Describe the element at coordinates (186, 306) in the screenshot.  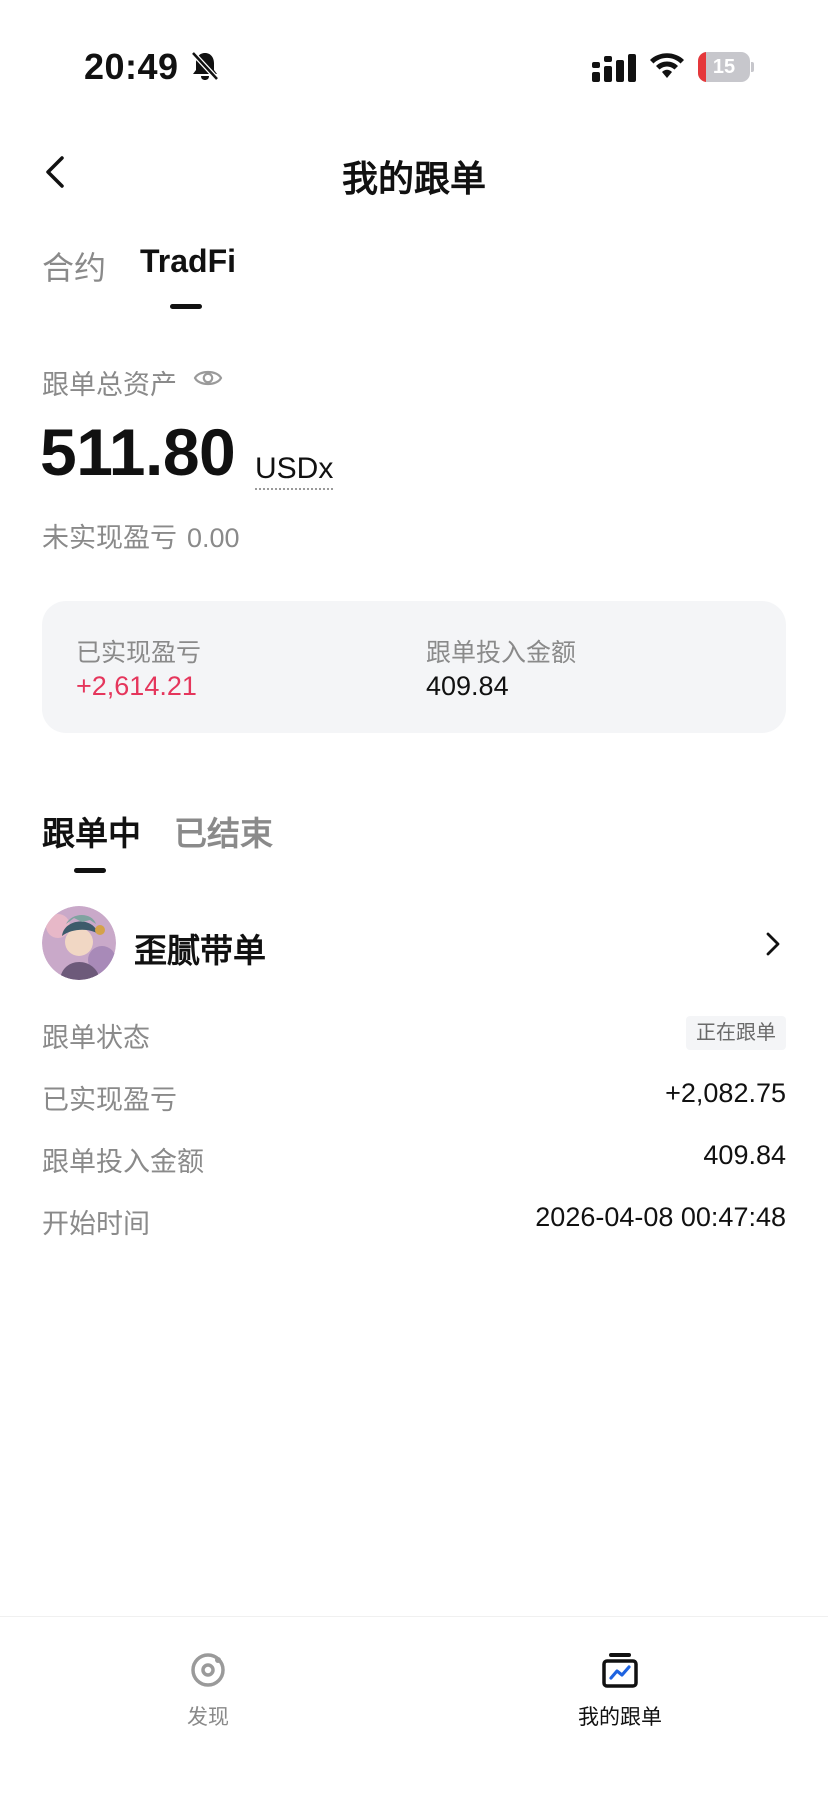
I see `tab-indicator` at that location.